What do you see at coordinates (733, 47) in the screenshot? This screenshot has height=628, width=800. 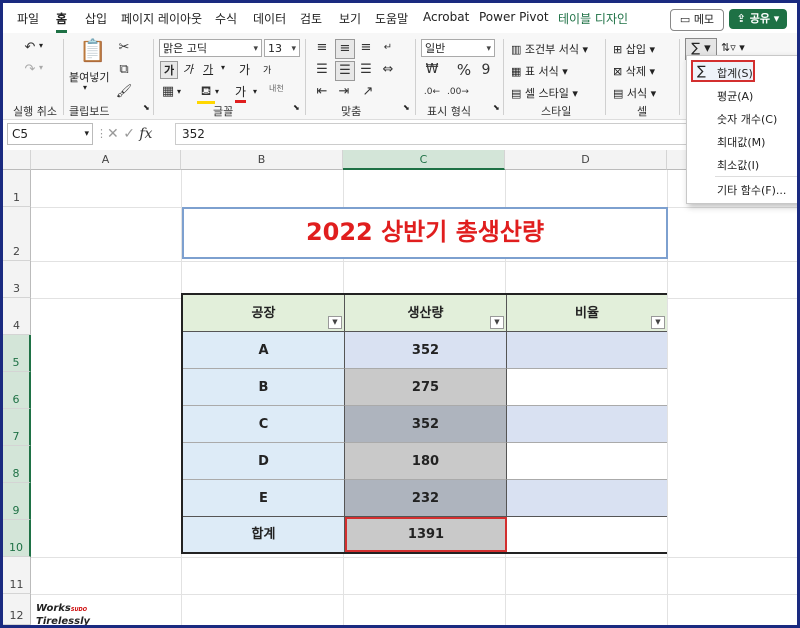 I see `sort-filter-button: ⇅▿ ▾` at bounding box center [733, 47].